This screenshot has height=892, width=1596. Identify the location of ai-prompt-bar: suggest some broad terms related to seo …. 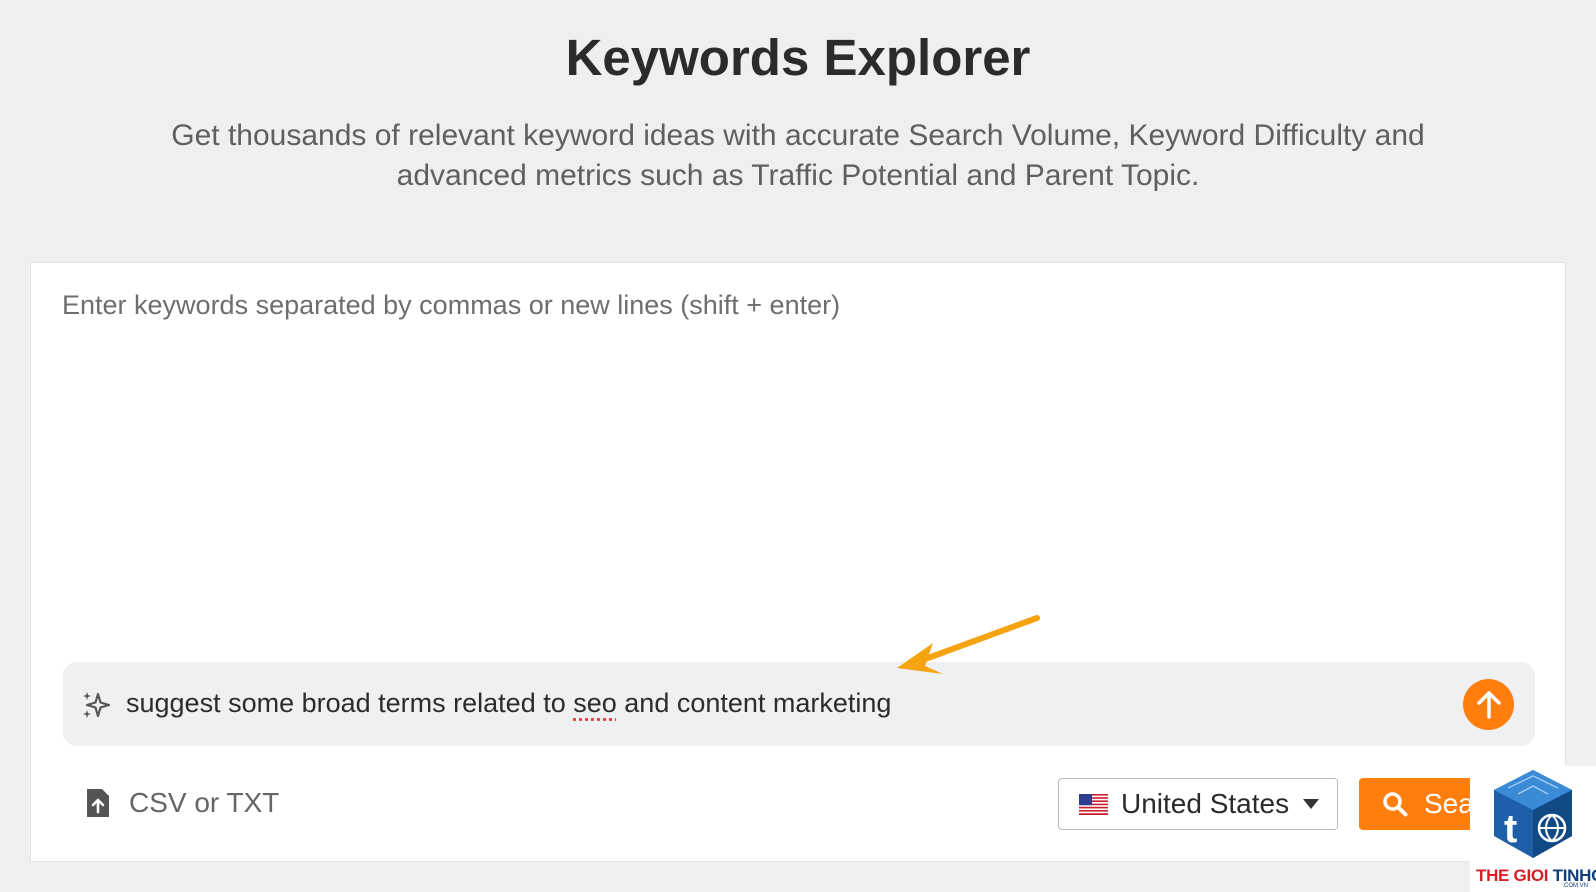
(799, 704).